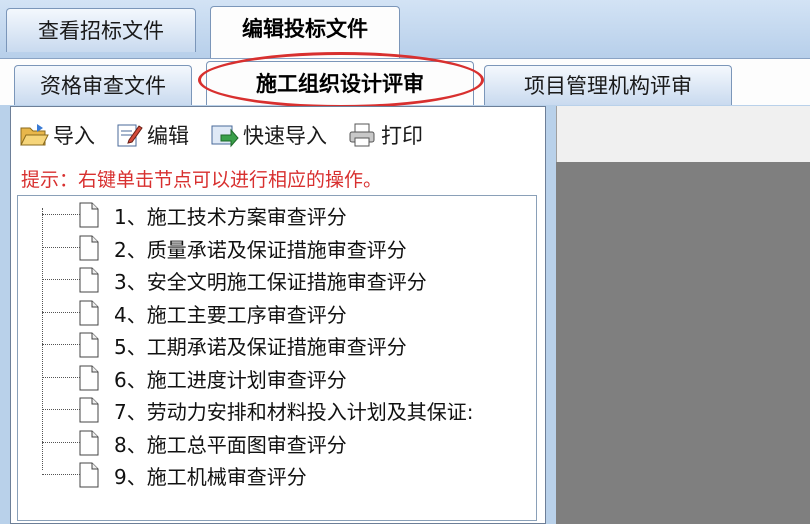 Image resolution: width=810 pixels, height=524 pixels. Describe the element at coordinates (294, 412) in the screenshot. I see `tree-node-label: 7、劳动力安排和材料投入计划及其保证:` at that location.